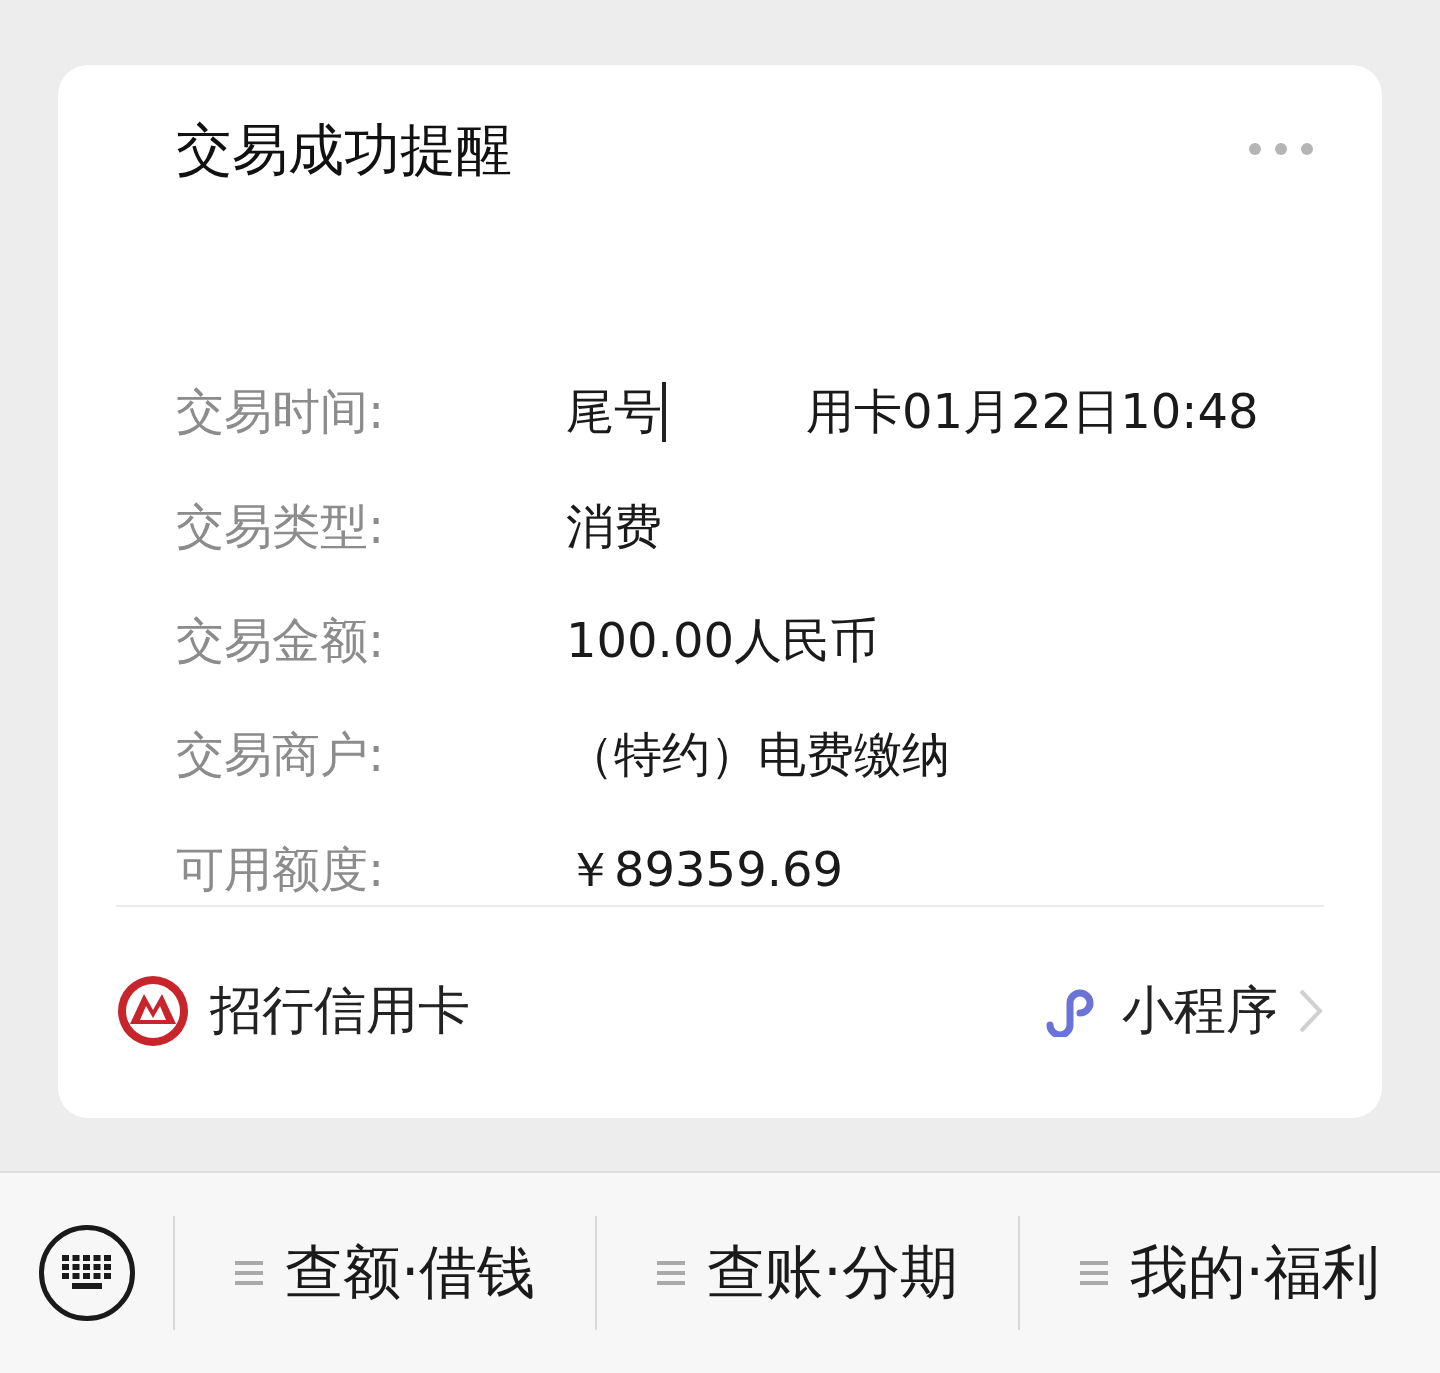 The height and width of the screenshot is (1373, 1440). What do you see at coordinates (722, 640) in the screenshot?
I see `field-value: 100.00人民币` at bounding box center [722, 640].